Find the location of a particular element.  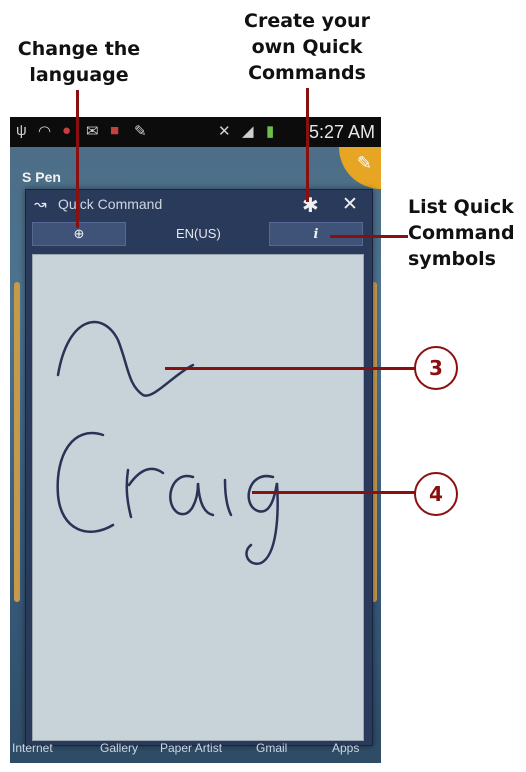

handwriting-canvas is located at coordinates (167, 442).